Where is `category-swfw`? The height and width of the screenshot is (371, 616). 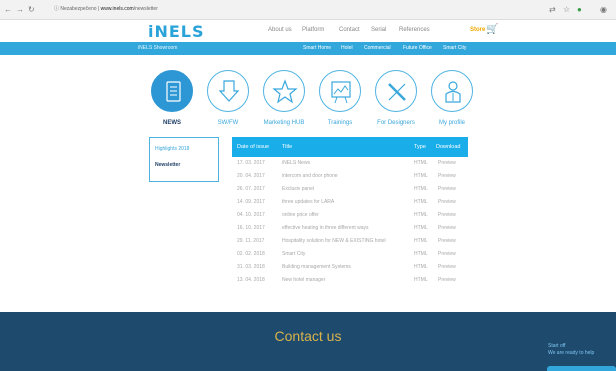 category-swfw is located at coordinates (228, 91).